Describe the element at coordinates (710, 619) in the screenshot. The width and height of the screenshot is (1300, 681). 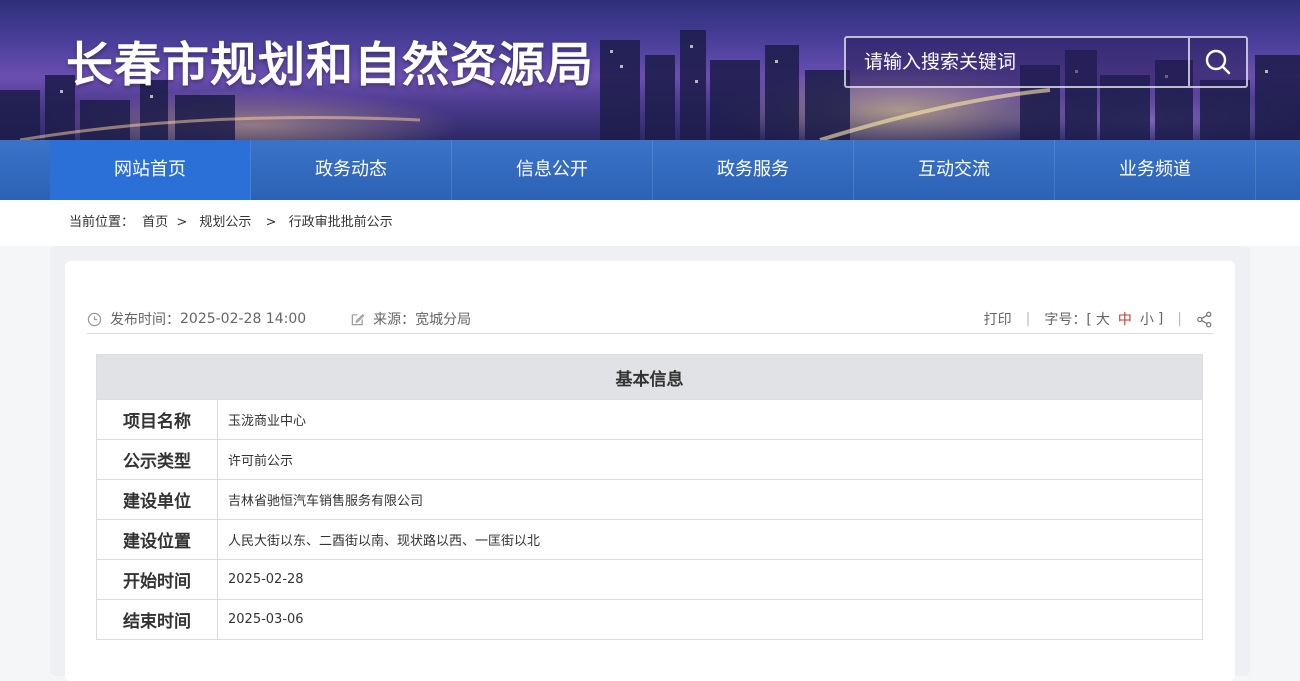
I see `row-value: 2025-03-06` at that location.